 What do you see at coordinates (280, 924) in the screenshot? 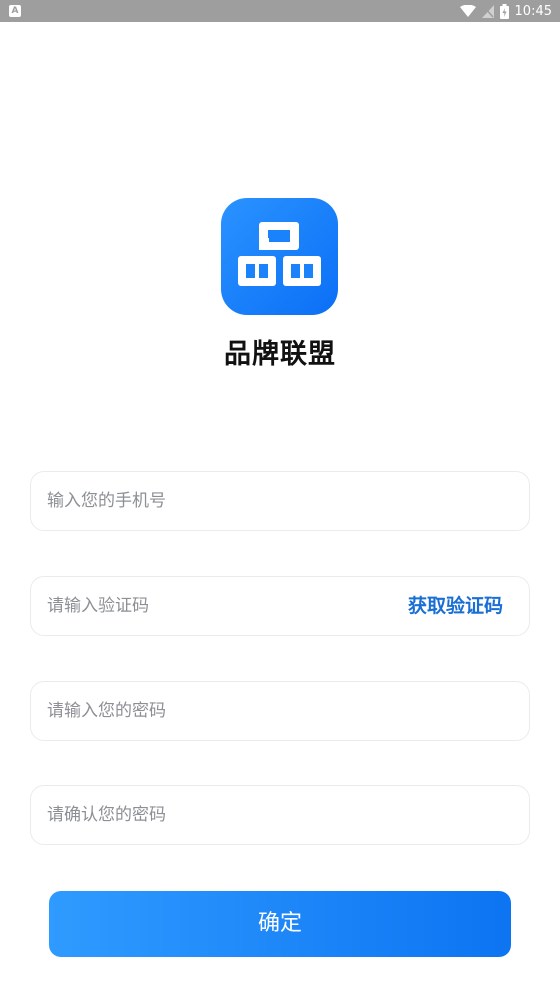
I see `confirm-button: 确定` at bounding box center [280, 924].